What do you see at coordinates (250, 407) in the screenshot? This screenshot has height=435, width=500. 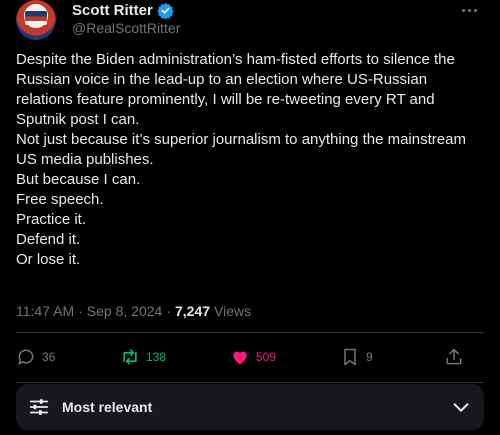 I see `sort-replies-dropdown: Most relevant` at bounding box center [250, 407].